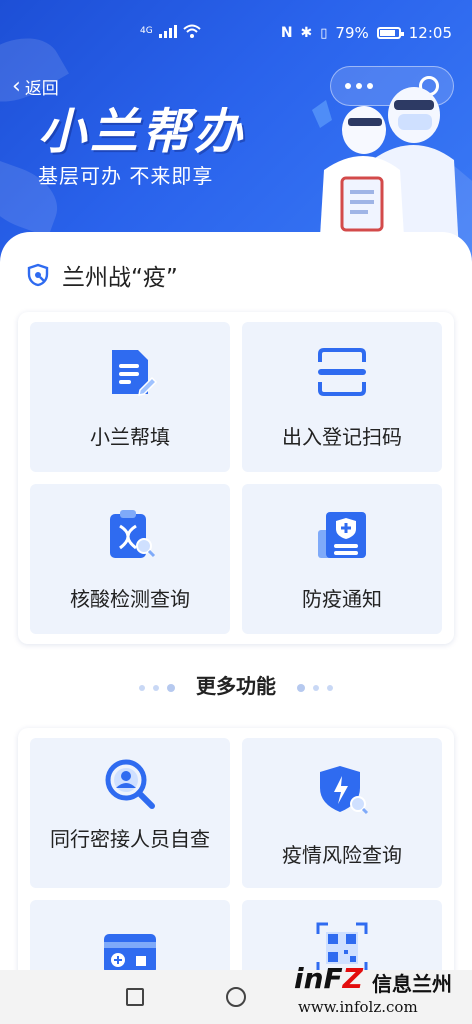 Image resolution: width=472 pixels, height=1024 pixels. What do you see at coordinates (146, 31) in the screenshot?
I see `network-type: 4G` at bounding box center [146, 31].